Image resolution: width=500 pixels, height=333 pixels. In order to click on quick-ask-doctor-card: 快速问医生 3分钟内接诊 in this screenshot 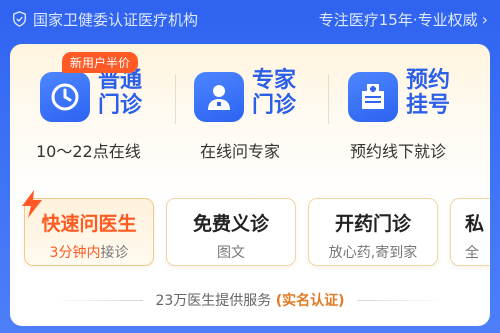, I will do `click(88, 228)`.